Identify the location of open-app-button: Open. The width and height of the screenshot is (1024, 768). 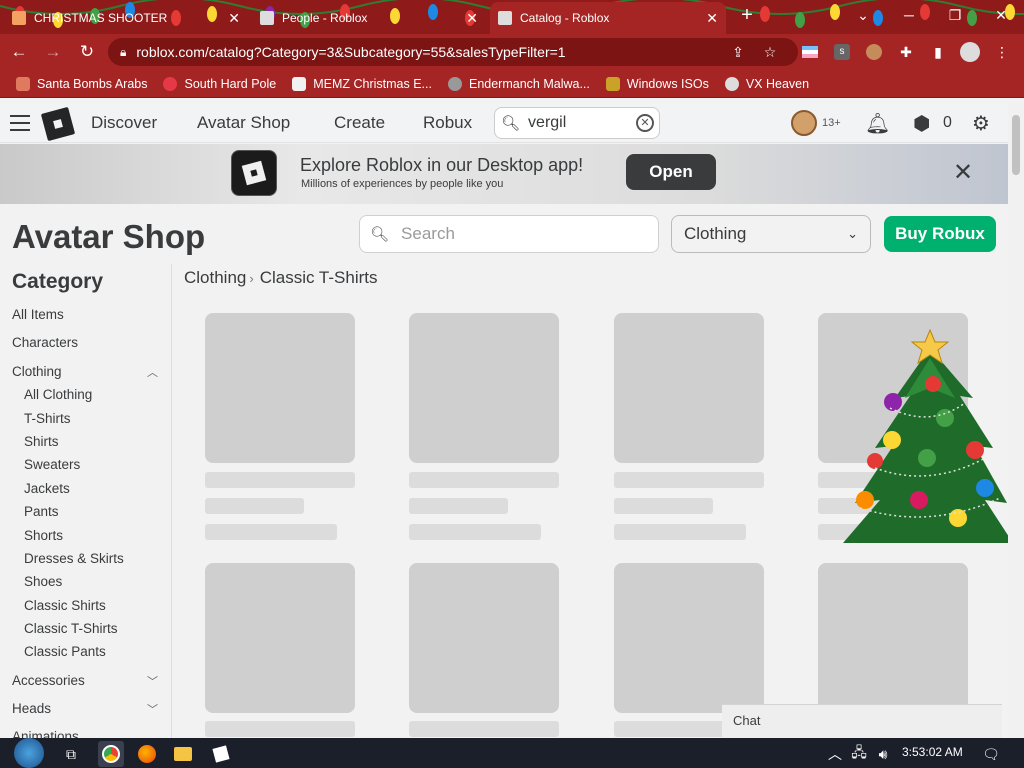
(671, 172).